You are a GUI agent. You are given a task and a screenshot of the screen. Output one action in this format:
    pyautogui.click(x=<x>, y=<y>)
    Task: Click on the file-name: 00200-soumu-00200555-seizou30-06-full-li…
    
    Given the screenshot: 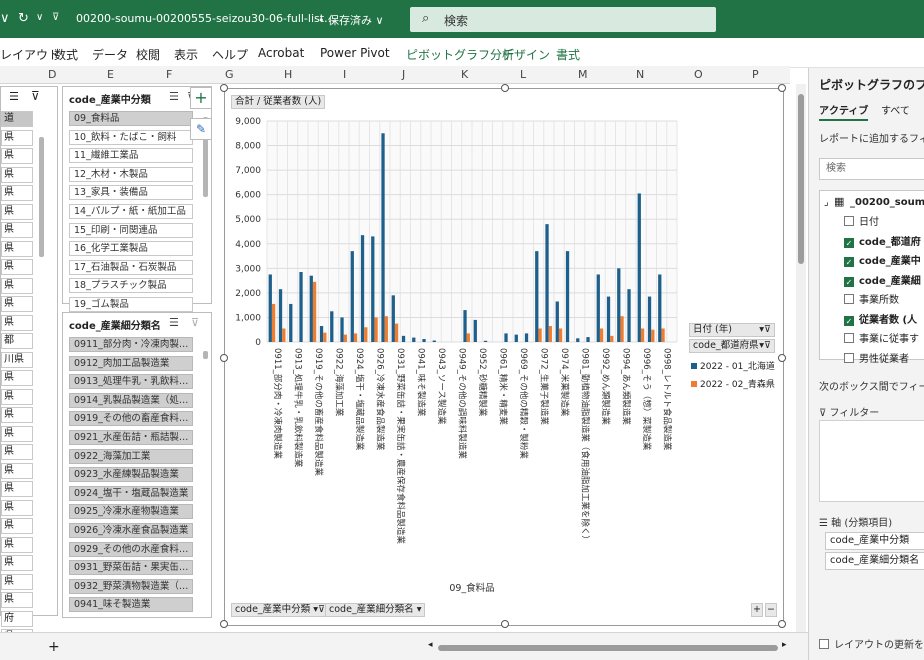 What is the action you would take?
    pyautogui.click(x=205, y=18)
    